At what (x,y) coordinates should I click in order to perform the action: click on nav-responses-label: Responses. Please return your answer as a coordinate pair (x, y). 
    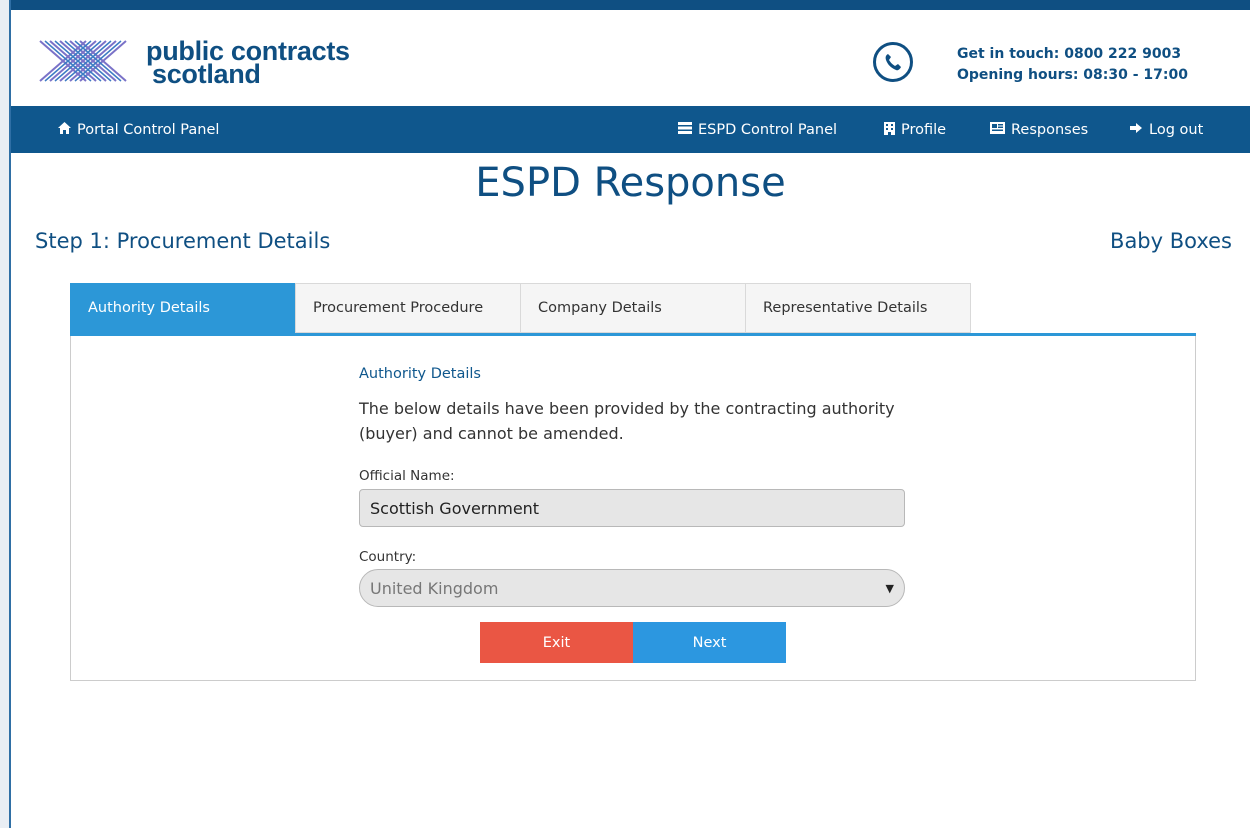
    Looking at the image, I should click on (1050, 129).